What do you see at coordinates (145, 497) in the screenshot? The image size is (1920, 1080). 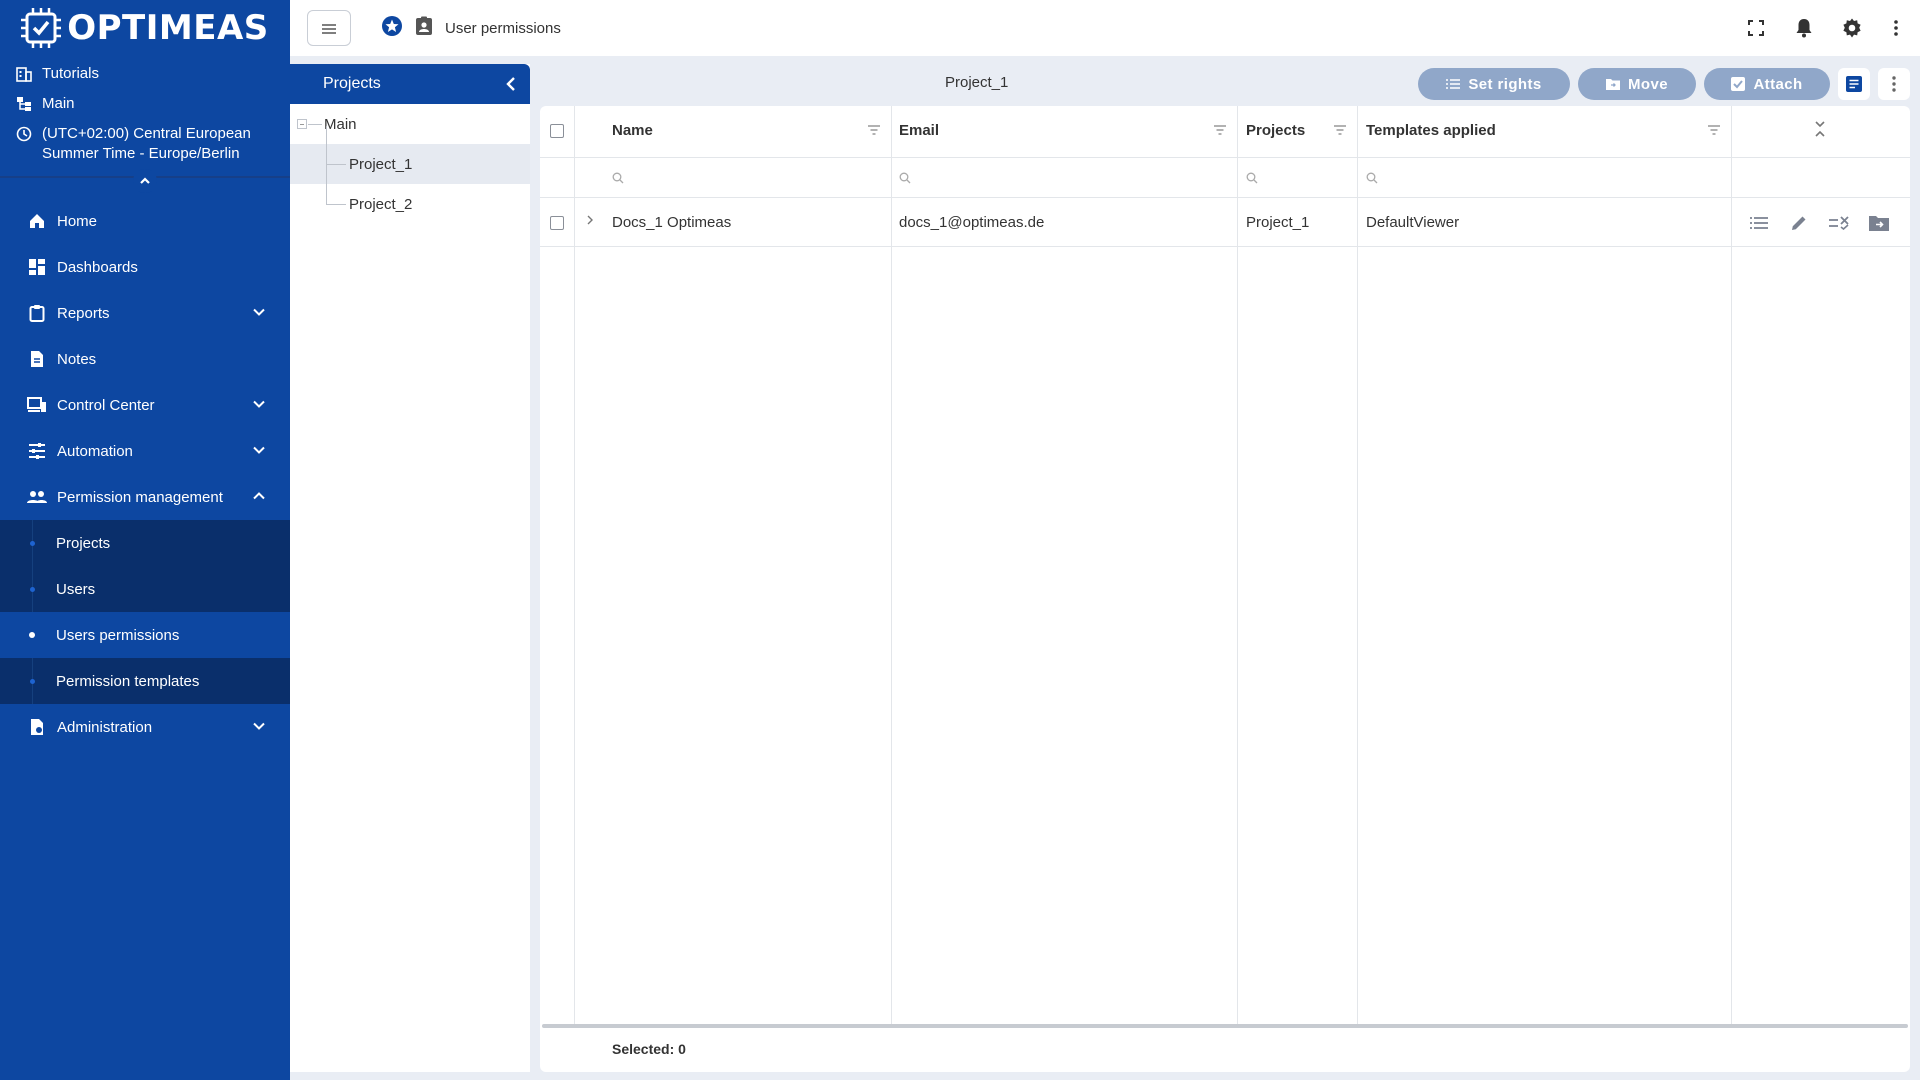 I see `sidebar-item-permission-management: Permission management` at bounding box center [145, 497].